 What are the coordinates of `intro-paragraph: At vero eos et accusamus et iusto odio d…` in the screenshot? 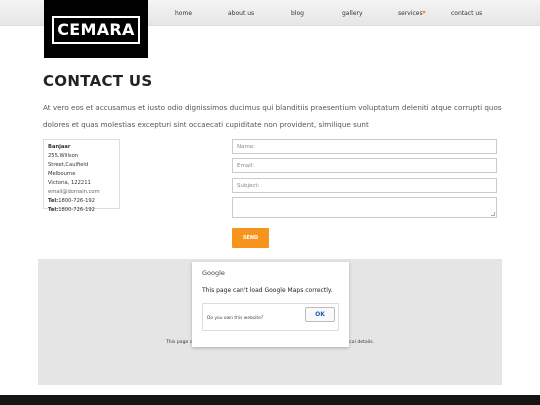 It's located at (272, 116).